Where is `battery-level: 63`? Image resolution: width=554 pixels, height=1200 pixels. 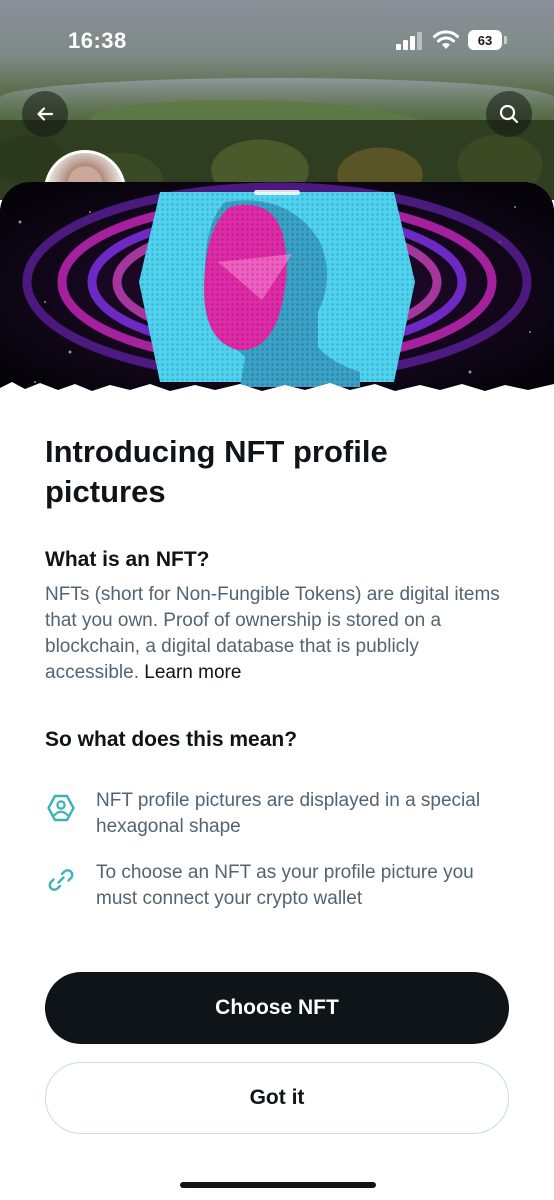 battery-level: 63 is located at coordinates (485, 40).